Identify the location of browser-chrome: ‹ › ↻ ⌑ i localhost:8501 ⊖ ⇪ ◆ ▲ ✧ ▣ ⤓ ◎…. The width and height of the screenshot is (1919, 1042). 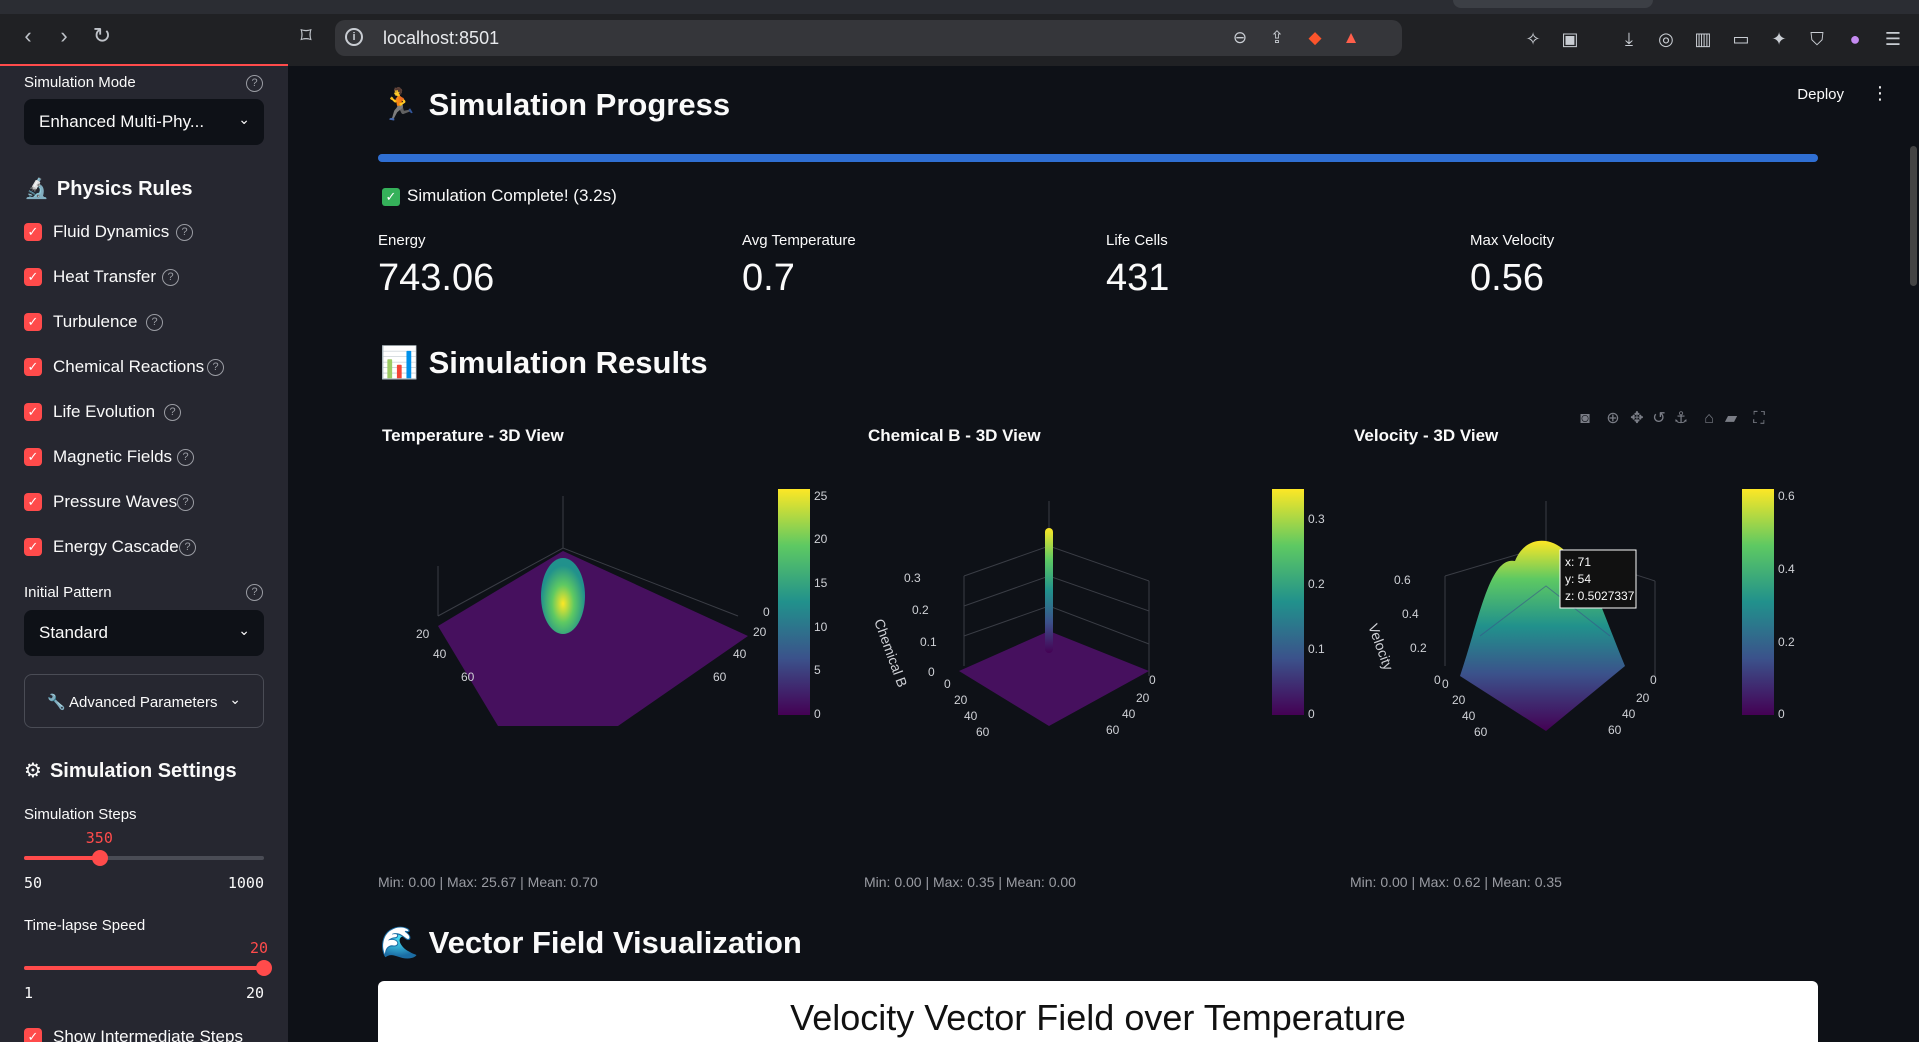
(959, 33).